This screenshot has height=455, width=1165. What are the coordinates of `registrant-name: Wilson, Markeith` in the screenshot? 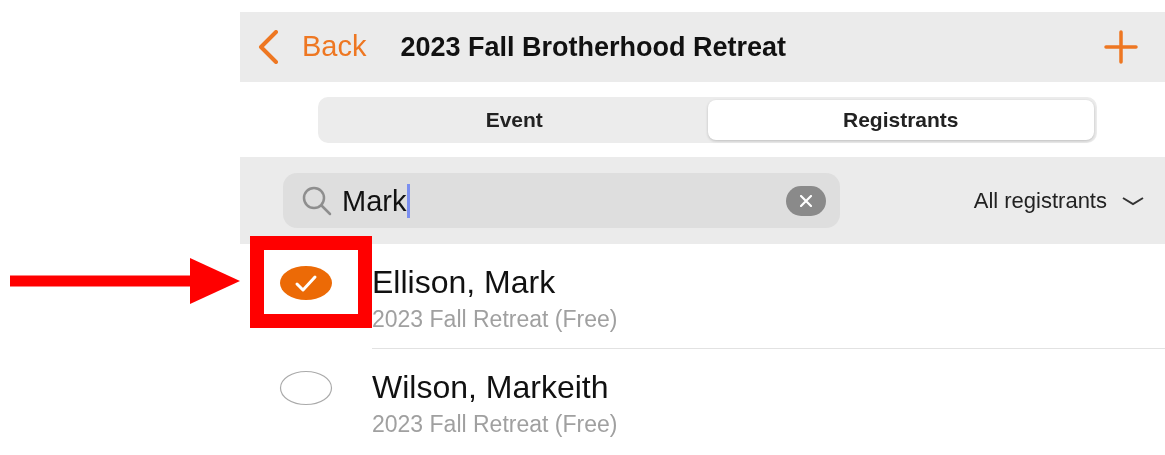 It's located at (491, 388).